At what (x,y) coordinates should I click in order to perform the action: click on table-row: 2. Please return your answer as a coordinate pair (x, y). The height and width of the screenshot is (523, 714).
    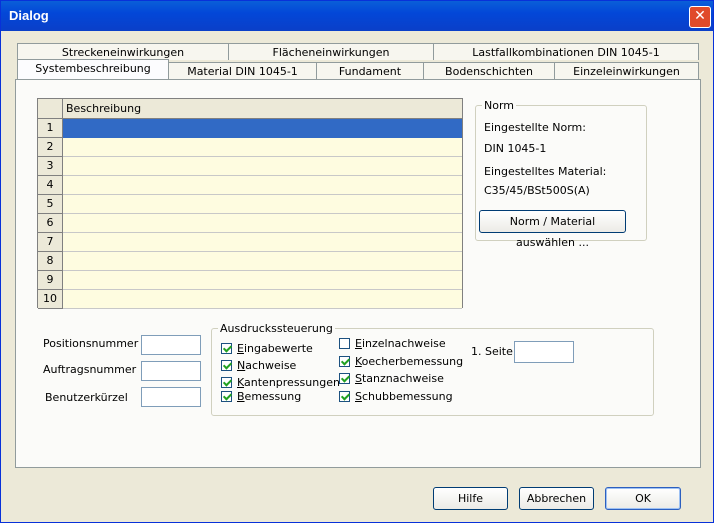
    Looking at the image, I should click on (250, 147).